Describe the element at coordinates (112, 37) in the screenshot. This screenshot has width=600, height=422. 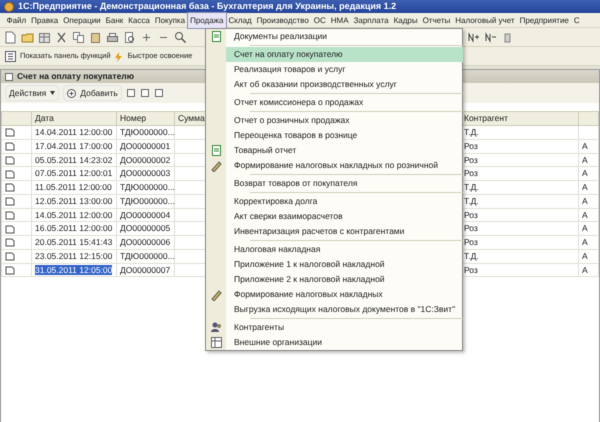
I see `printer-icon` at that location.